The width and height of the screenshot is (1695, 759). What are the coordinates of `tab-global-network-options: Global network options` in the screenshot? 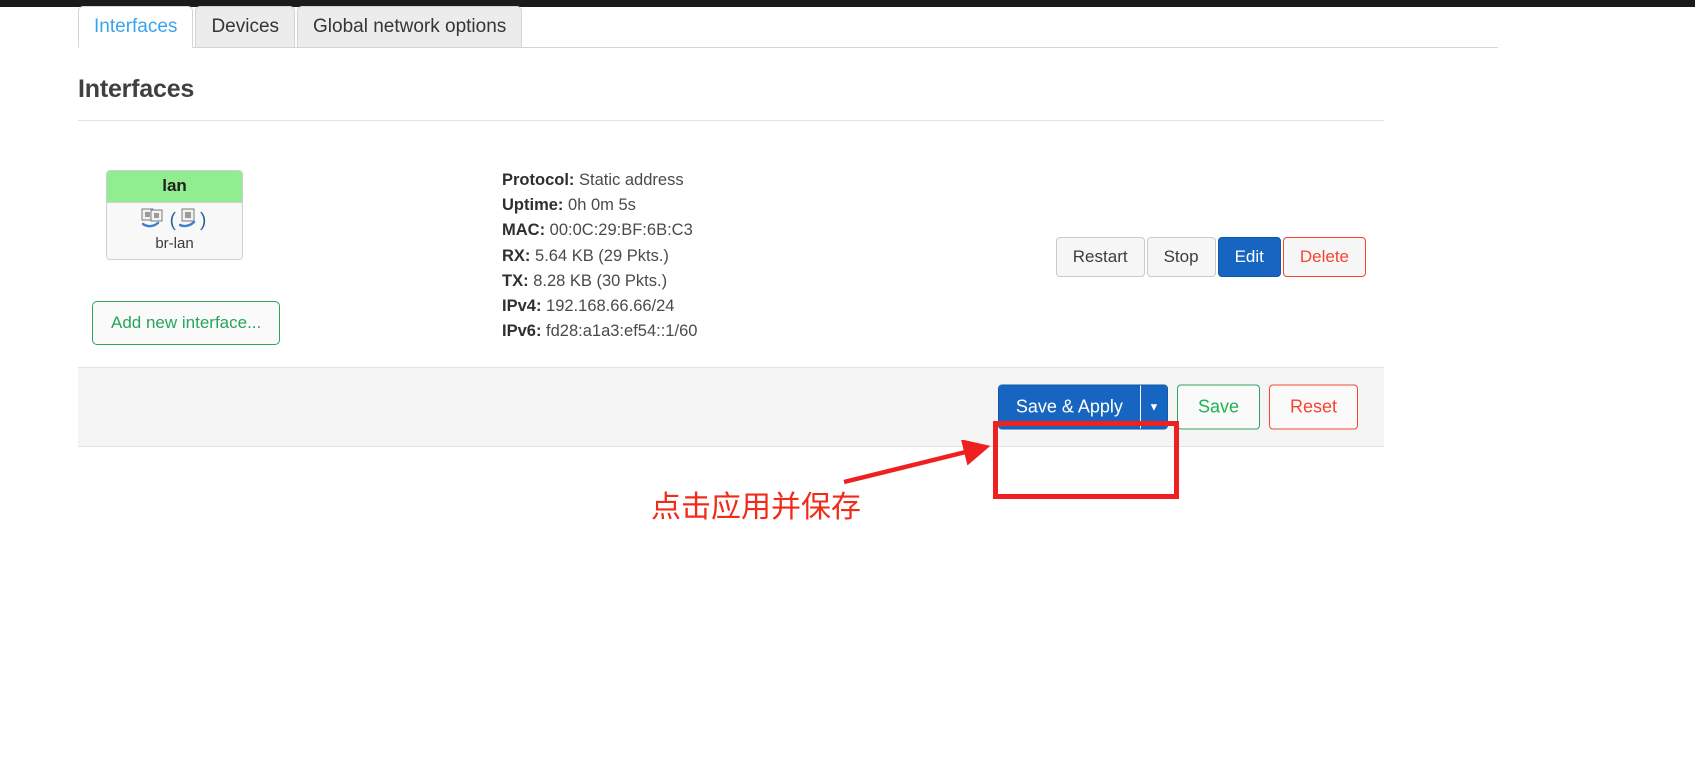 It's located at (410, 27).